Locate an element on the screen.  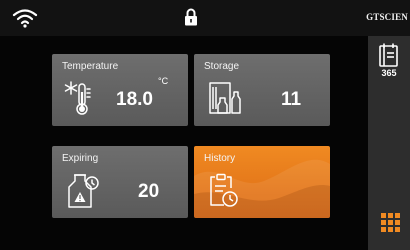
temperature-tile: Temperature 18.0 °C is located at coordinates (120, 90).